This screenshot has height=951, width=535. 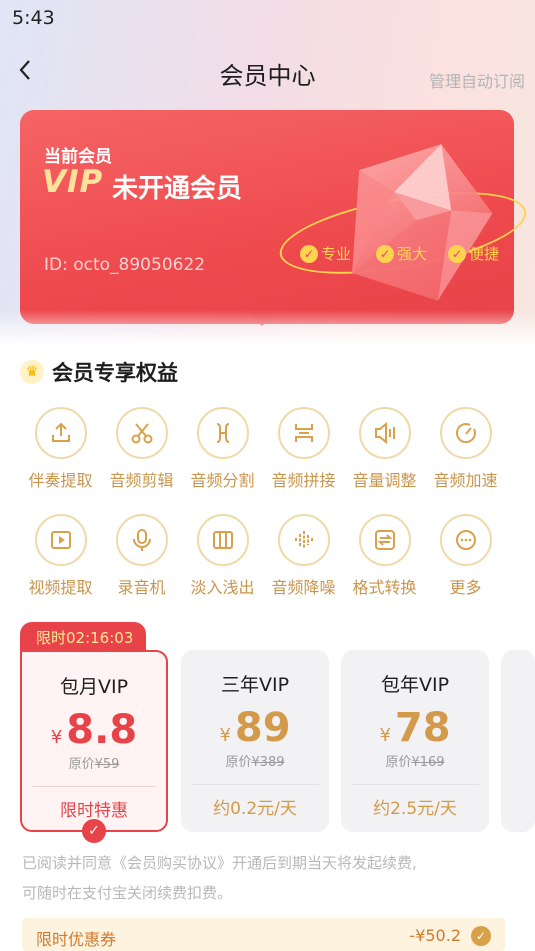 What do you see at coordinates (477, 80) in the screenshot?
I see `manage-subscription-link: 管理自动订阅` at bounding box center [477, 80].